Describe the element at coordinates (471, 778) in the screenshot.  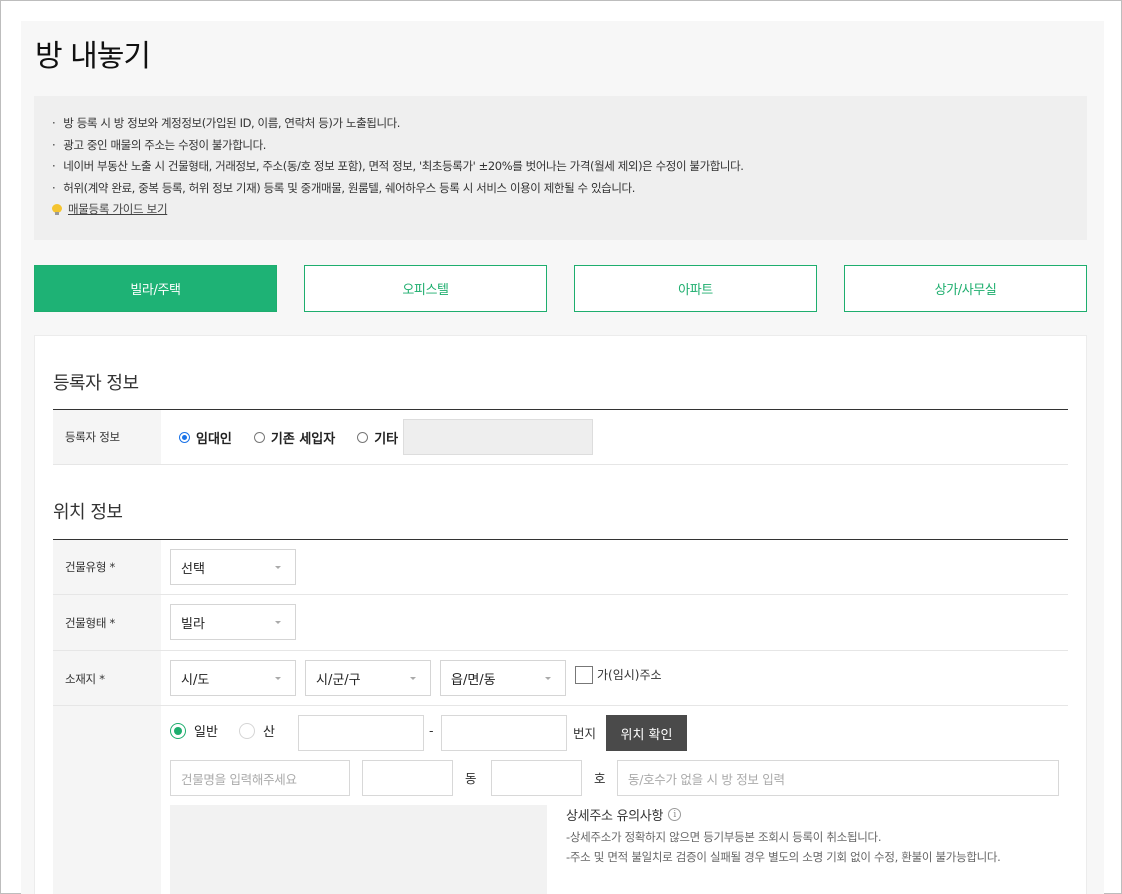
I see `dong-label: 동` at that location.